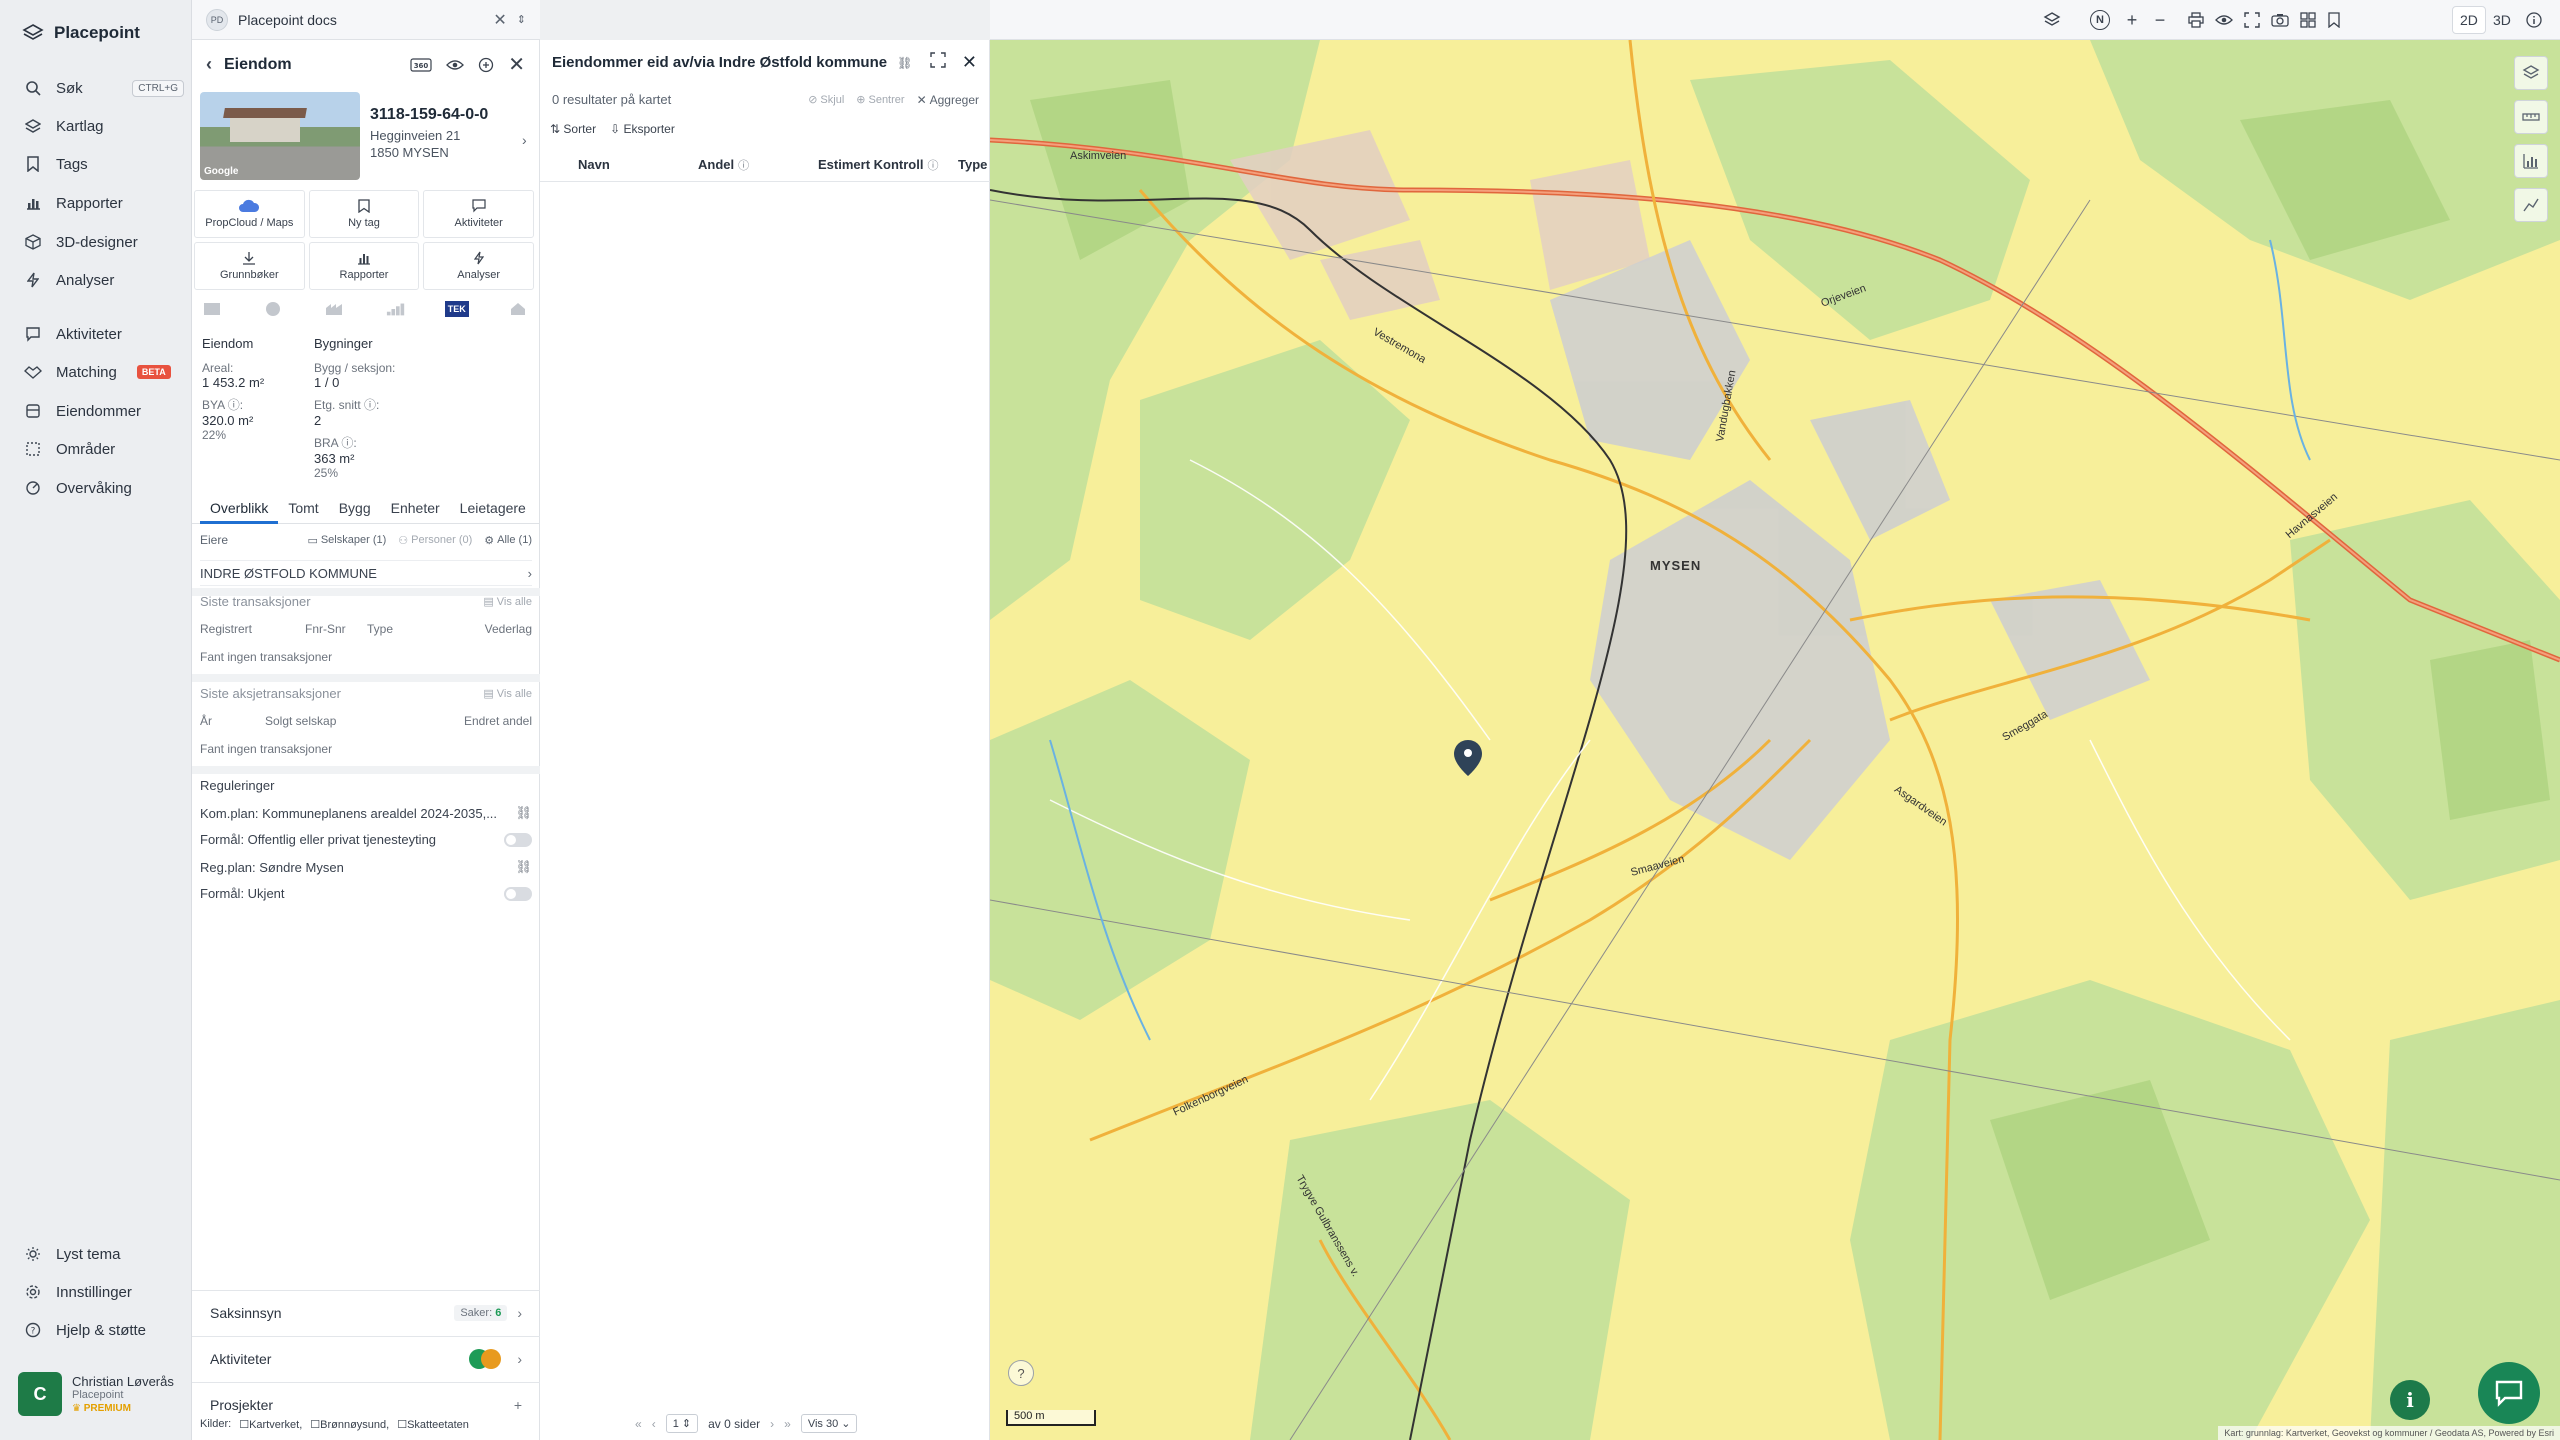  Describe the element at coordinates (366, 573) in the screenshot. I see `owner-row: INDRE ØSTFOLD KOMMUNE ›` at that location.